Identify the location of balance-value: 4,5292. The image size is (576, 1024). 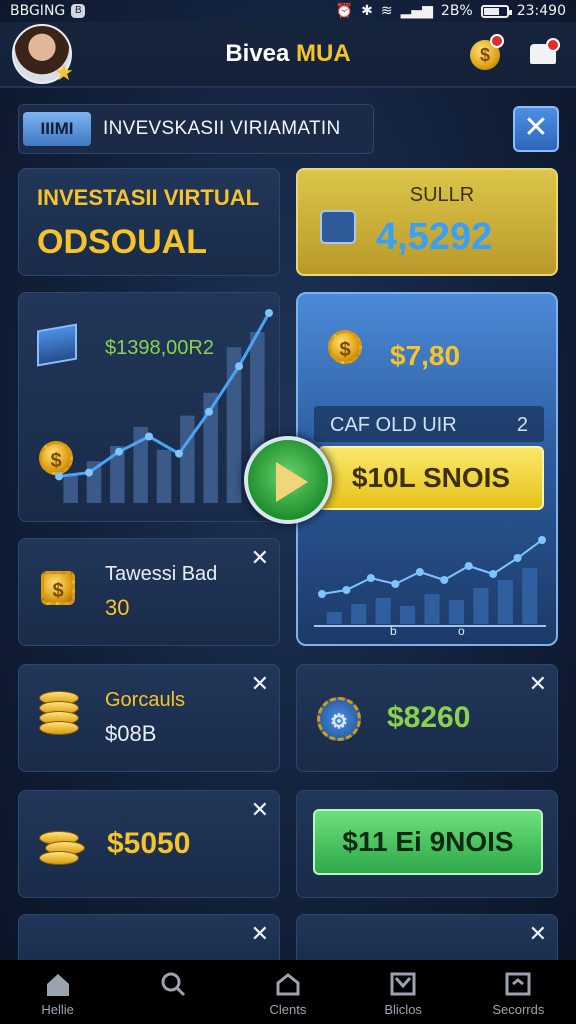
(434, 237).